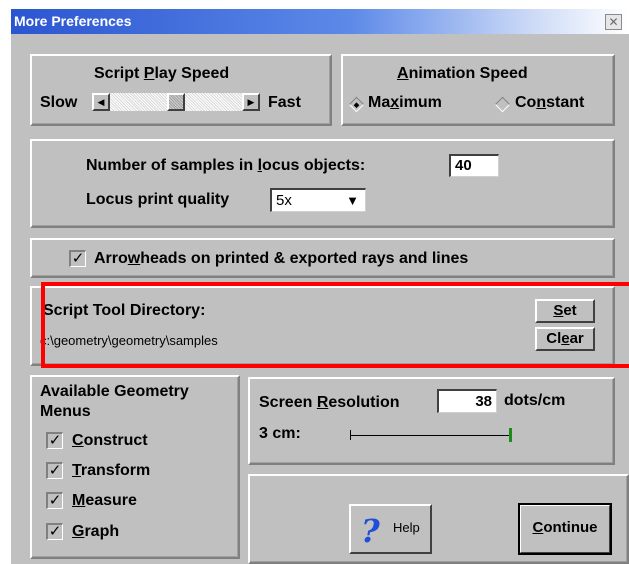  What do you see at coordinates (318, 200) in the screenshot?
I see `quality-select: 5x ▼` at bounding box center [318, 200].